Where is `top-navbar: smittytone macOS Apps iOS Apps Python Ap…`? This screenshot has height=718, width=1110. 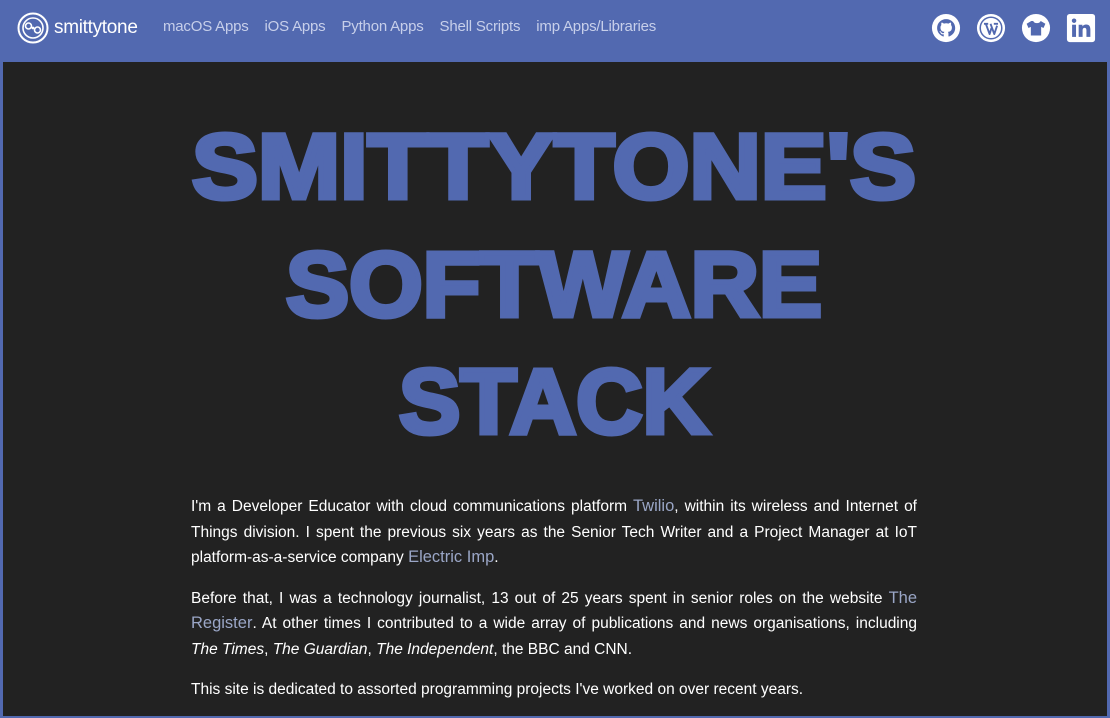 top-navbar: smittytone macOS Apps iOS Apps Python Ap… is located at coordinates (555, 31).